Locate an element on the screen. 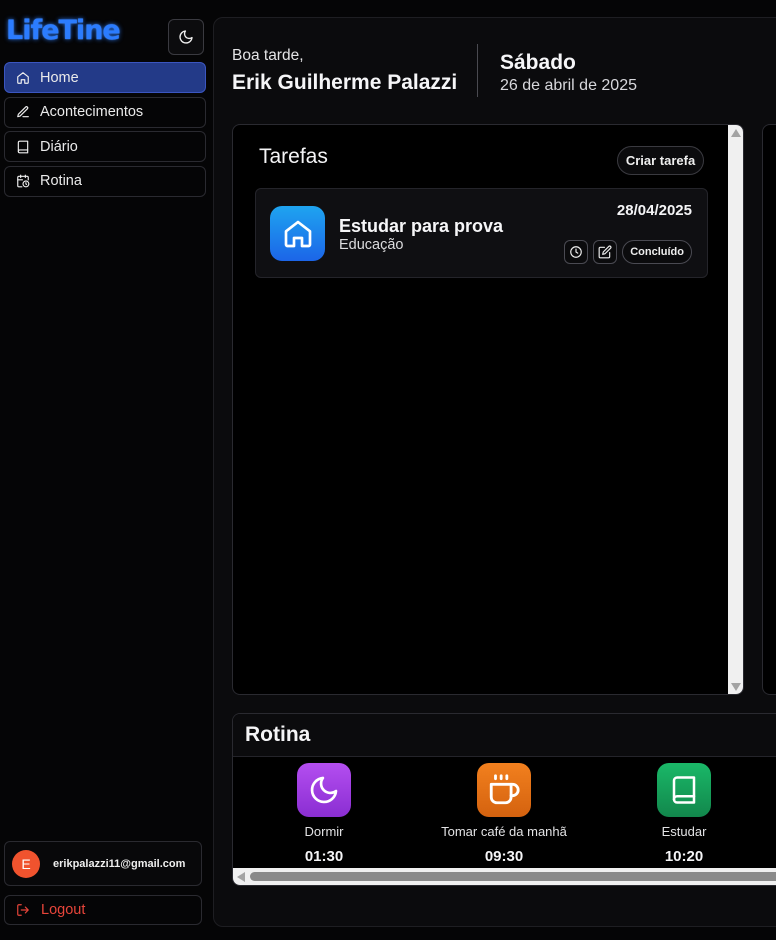 The height and width of the screenshot is (940, 776). routine-header: Rotina is located at coordinates (504, 735).